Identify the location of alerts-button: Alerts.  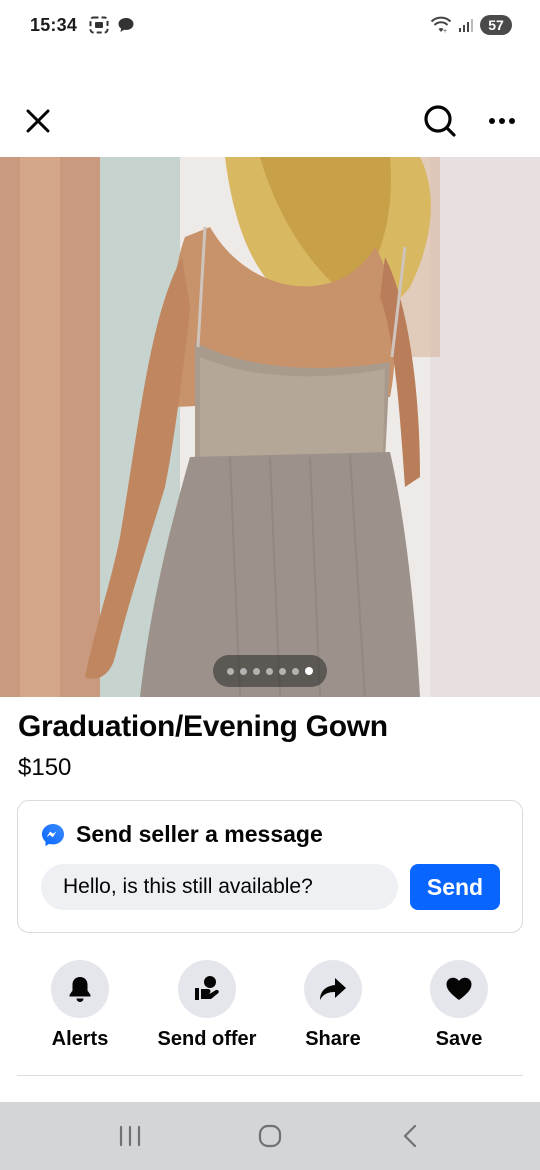
(80, 1005).